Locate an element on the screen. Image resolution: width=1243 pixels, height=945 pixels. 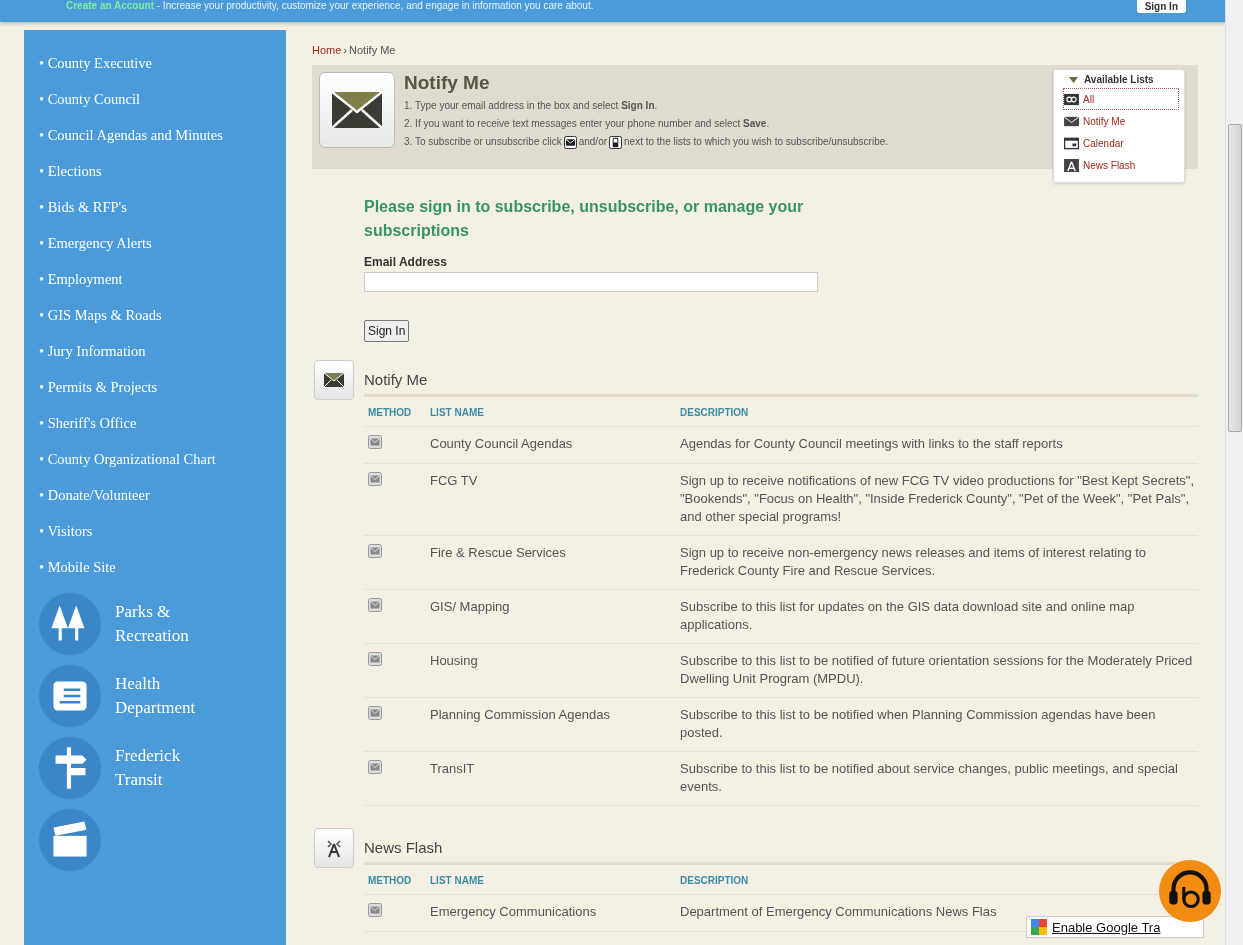
account-promo-text: Create an Account - Increase your productivity, customize your experience, and engage in information you care about. is located at coordinates (330, 6).